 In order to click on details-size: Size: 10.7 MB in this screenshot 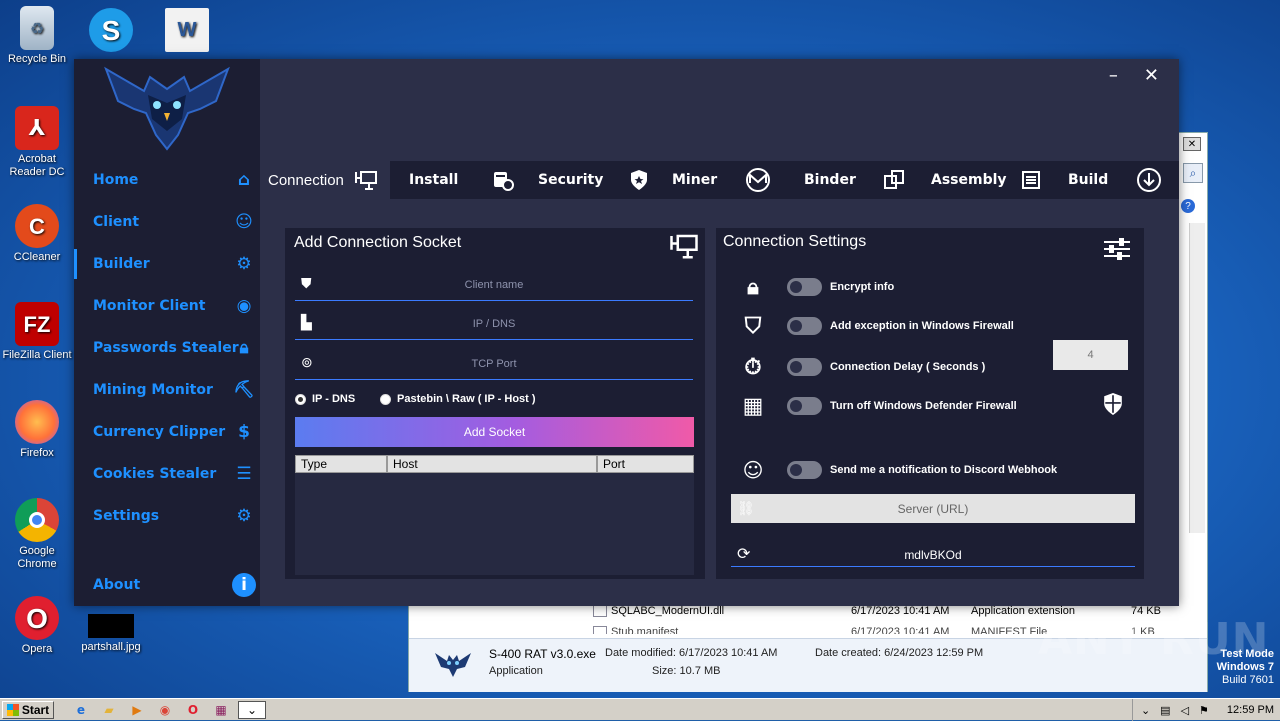, I will do `click(686, 671)`.